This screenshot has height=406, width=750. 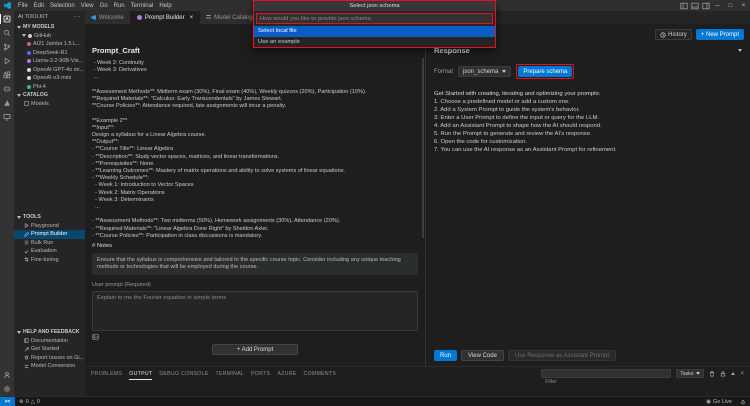 What do you see at coordinates (7, 389) in the screenshot?
I see `settings-gear-icon` at bounding box center [7, 389].